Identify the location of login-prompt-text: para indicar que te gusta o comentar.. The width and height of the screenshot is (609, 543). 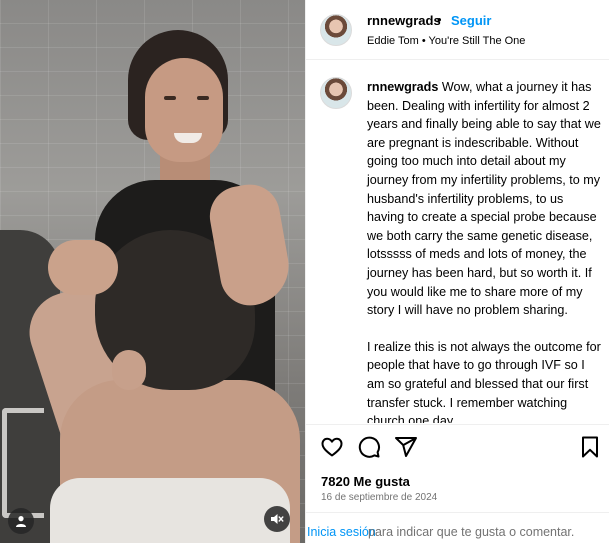
(471, 532).